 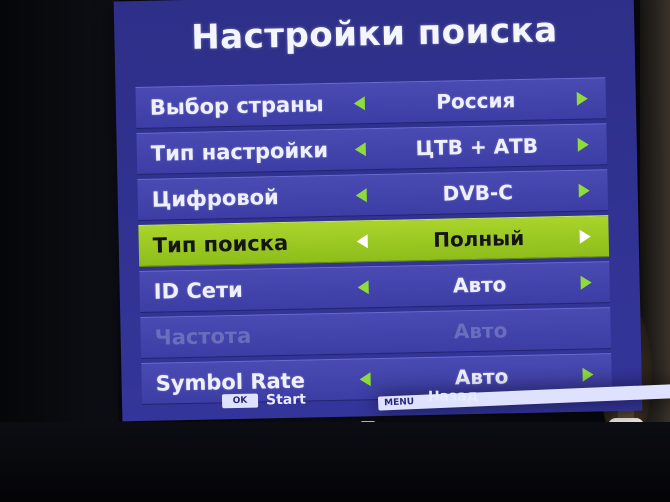 I want to click on setting-row-country: Выбор страны Россия, so click(x=371, y=103).